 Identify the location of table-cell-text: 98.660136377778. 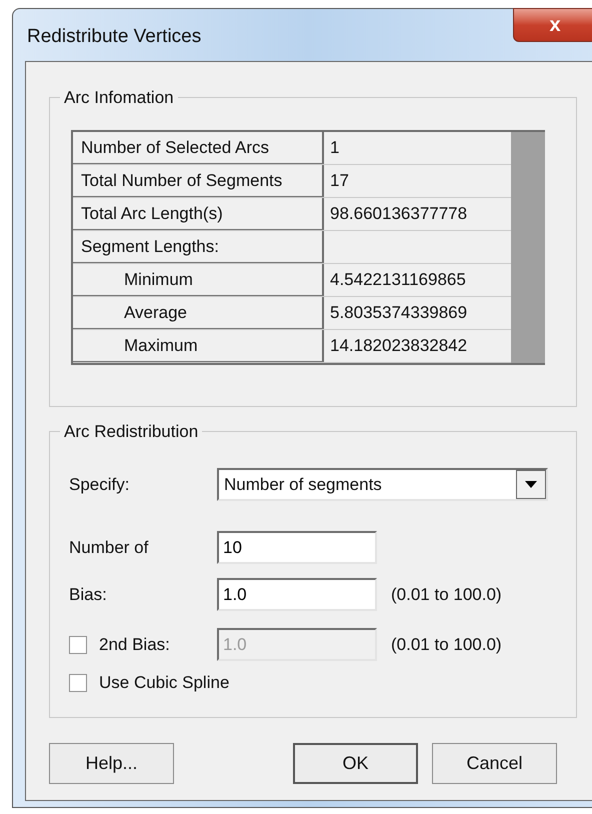
(398, 214).